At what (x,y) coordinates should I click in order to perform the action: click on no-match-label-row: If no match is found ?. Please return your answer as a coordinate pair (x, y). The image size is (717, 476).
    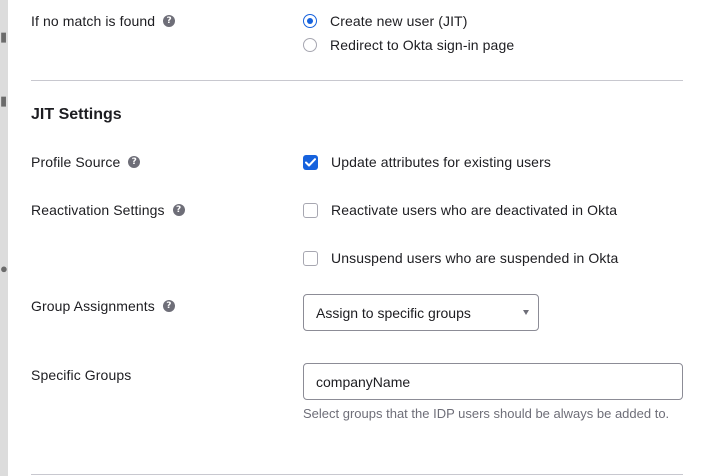
    Looking at the image, I should click on (103, 21).